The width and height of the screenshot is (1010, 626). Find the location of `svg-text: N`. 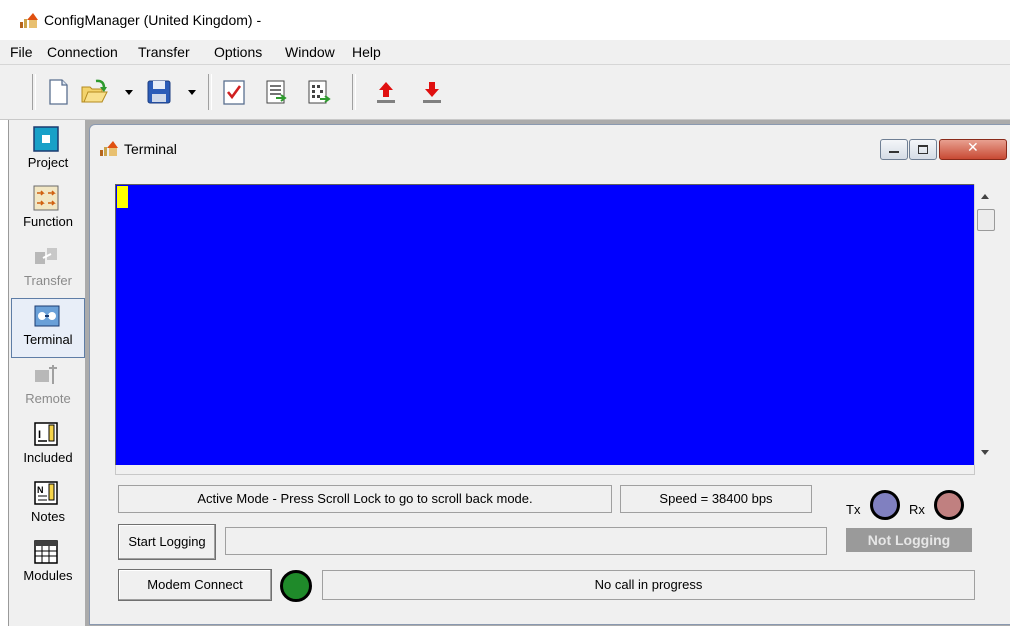

svg-text: N is located at coordinates (40, 490).